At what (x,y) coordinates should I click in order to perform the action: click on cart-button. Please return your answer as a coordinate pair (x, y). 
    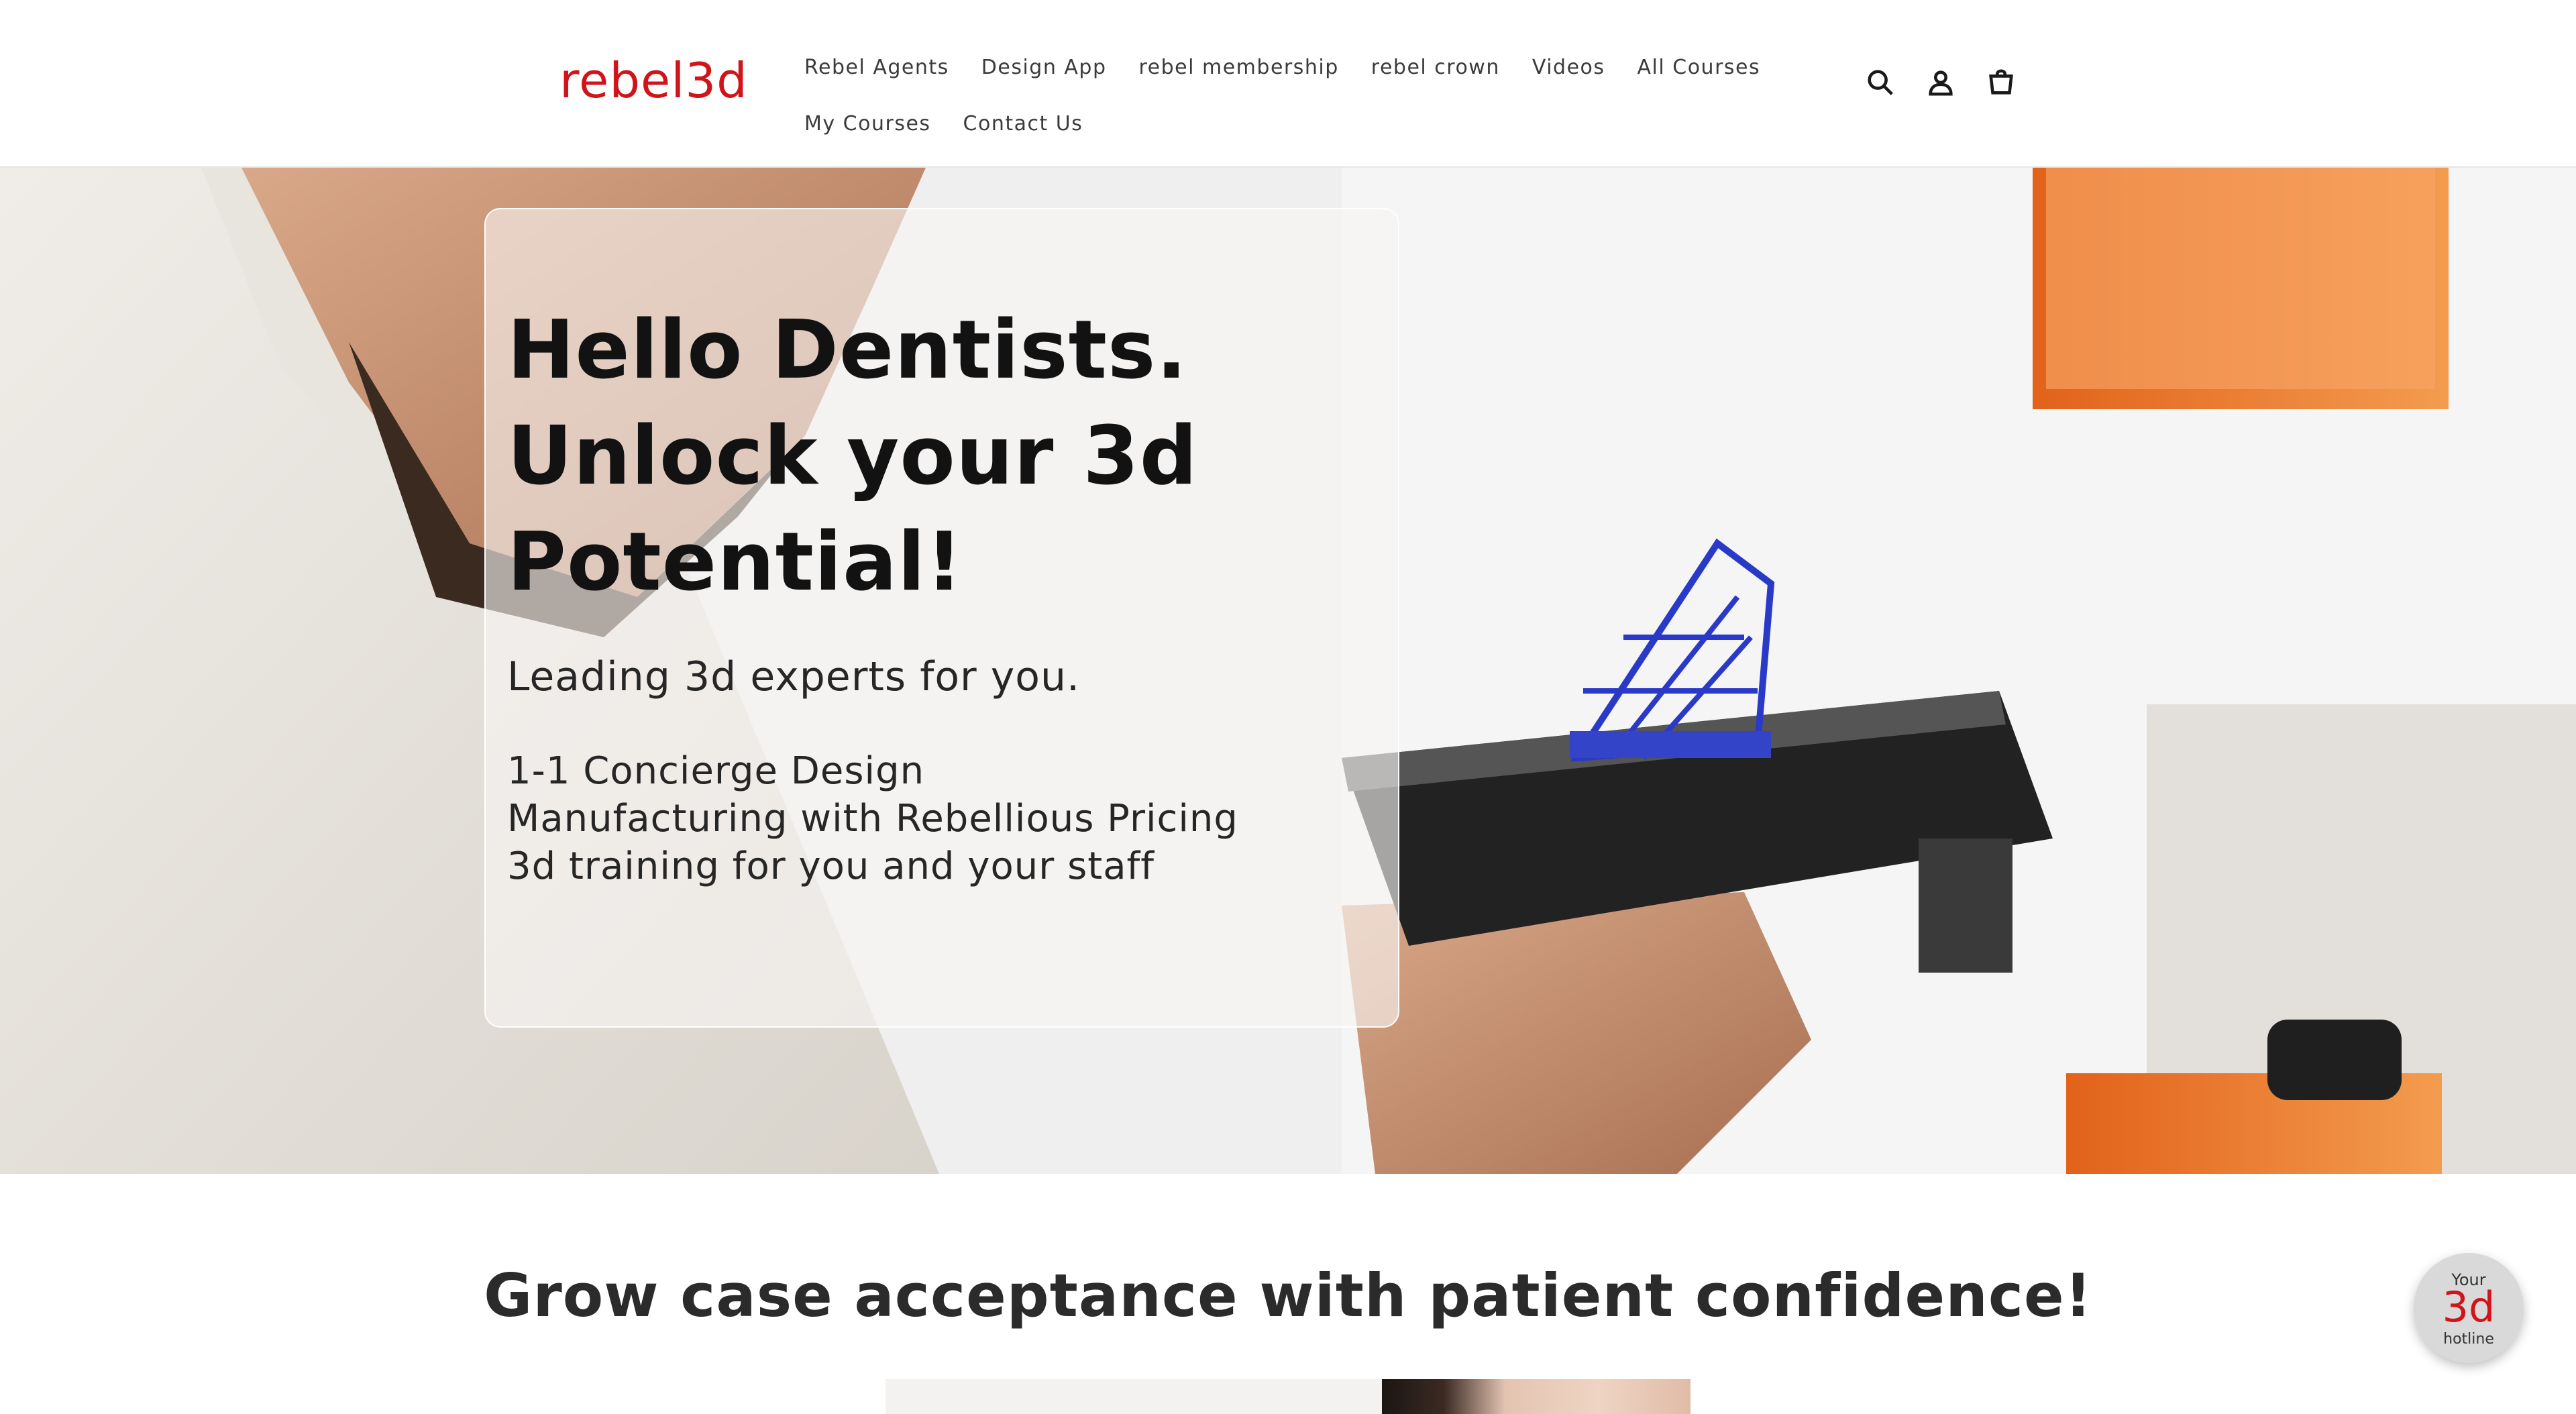
    Looking at the image, I should click on (2001, 82).